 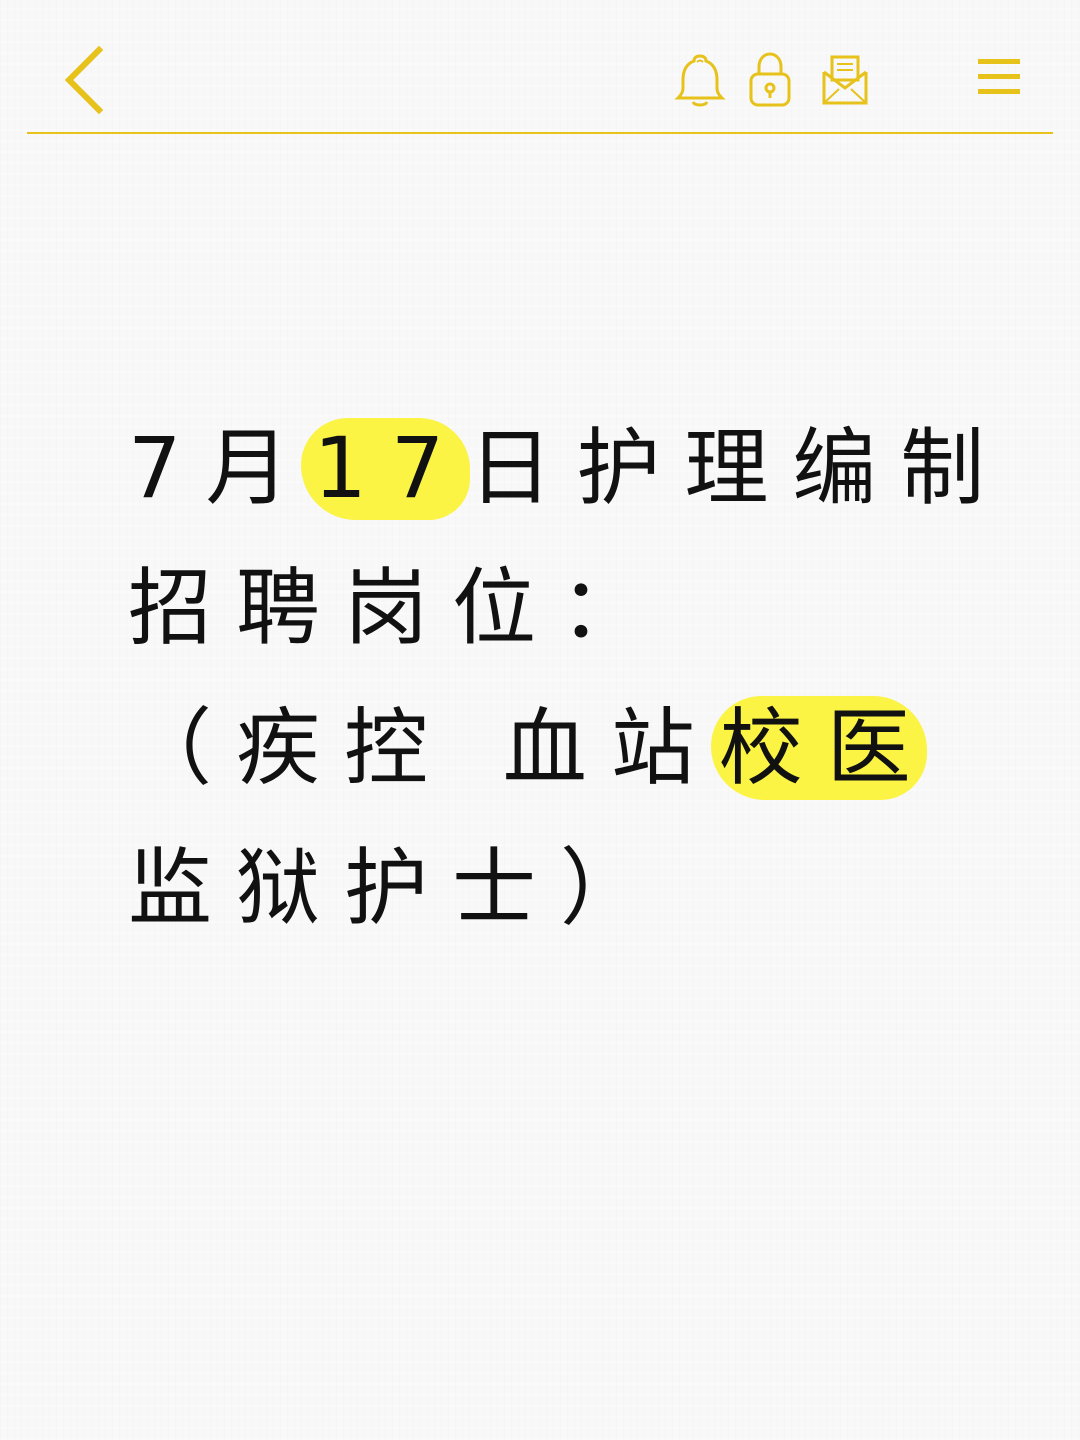 What do you see at coordinates (738, 468) in the screenshot?
I see `notice-title-text: 日护理编制` at bounding box center [738, 468].